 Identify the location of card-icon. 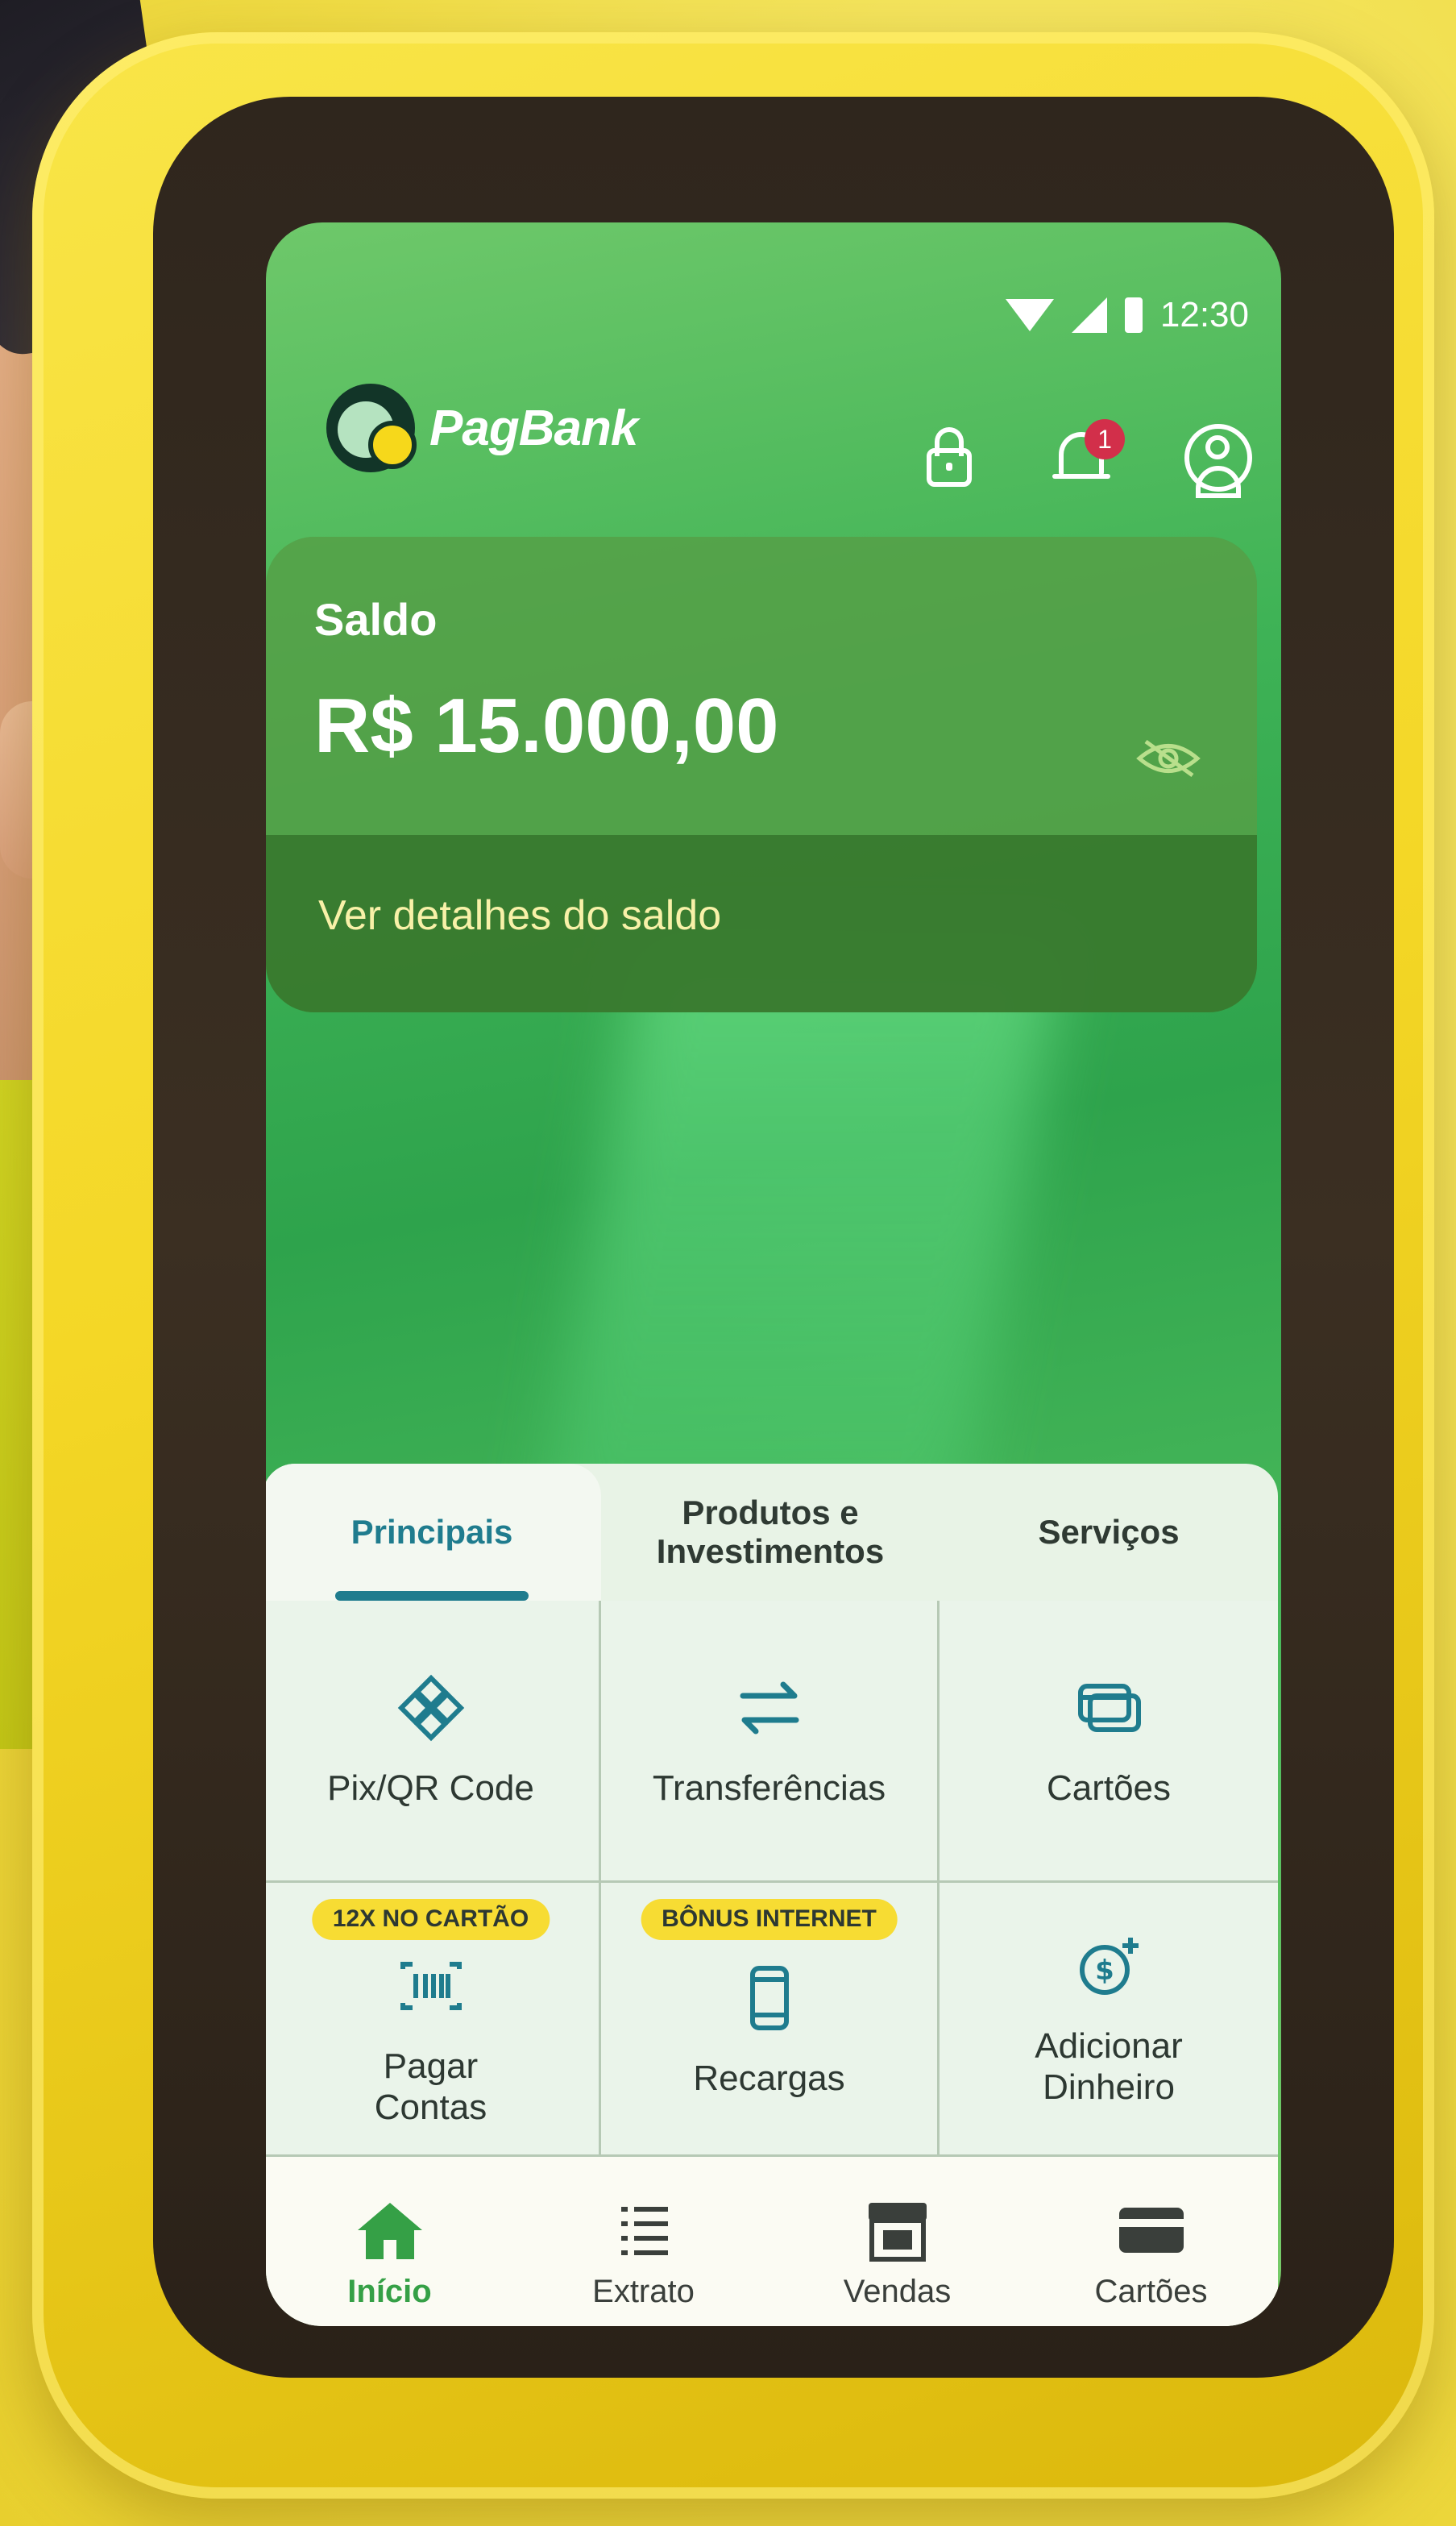
(1151, 2231).